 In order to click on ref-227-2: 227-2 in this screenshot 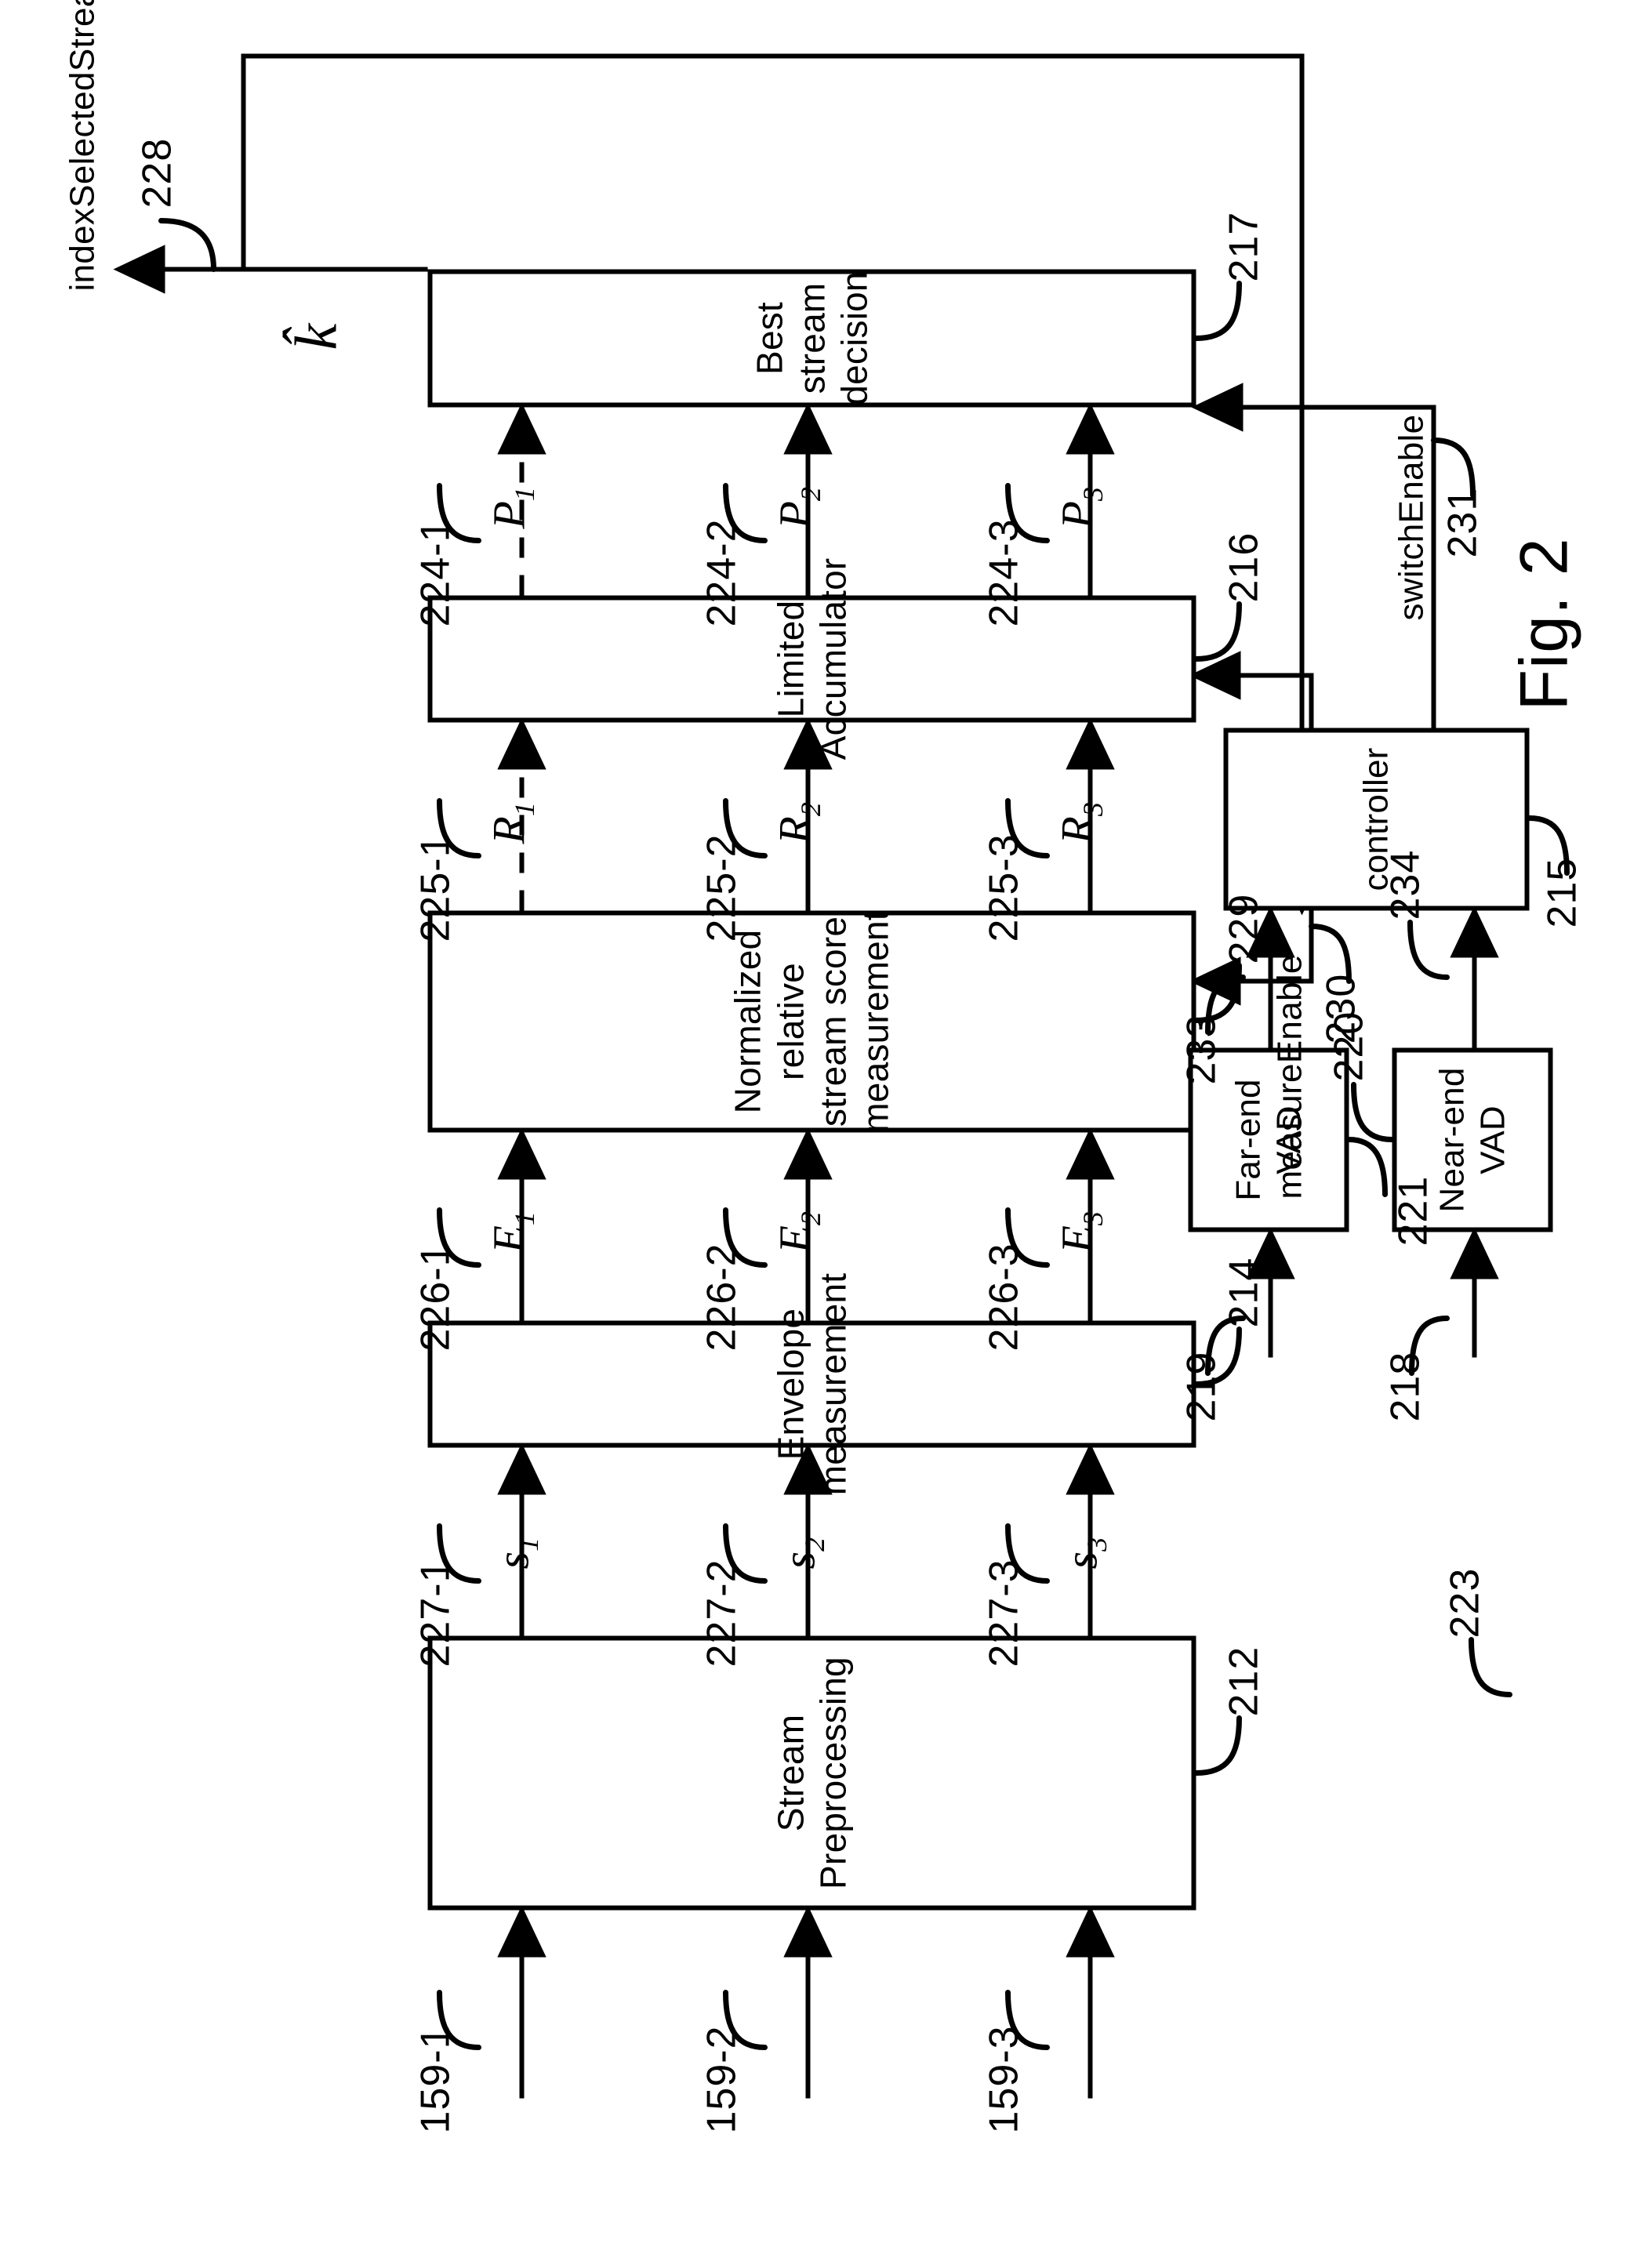, I will do `click(721, 1613)`.